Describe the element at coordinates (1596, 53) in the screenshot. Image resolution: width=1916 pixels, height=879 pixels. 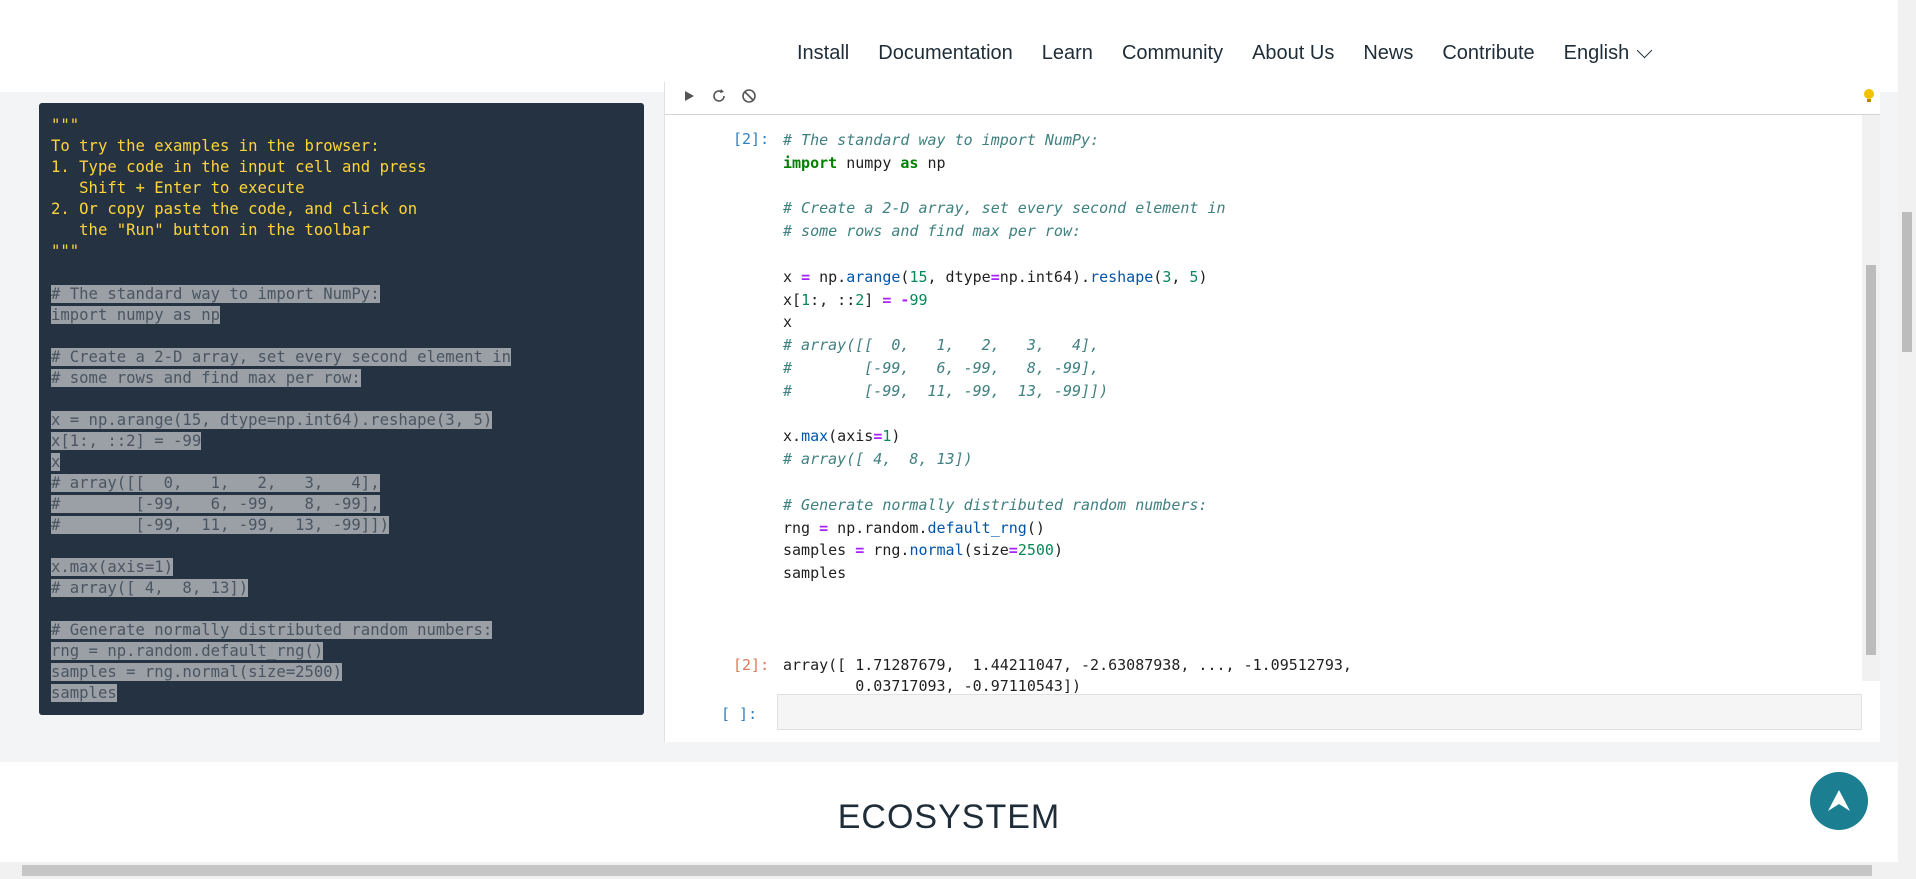
I see `language-label: English` at that location.